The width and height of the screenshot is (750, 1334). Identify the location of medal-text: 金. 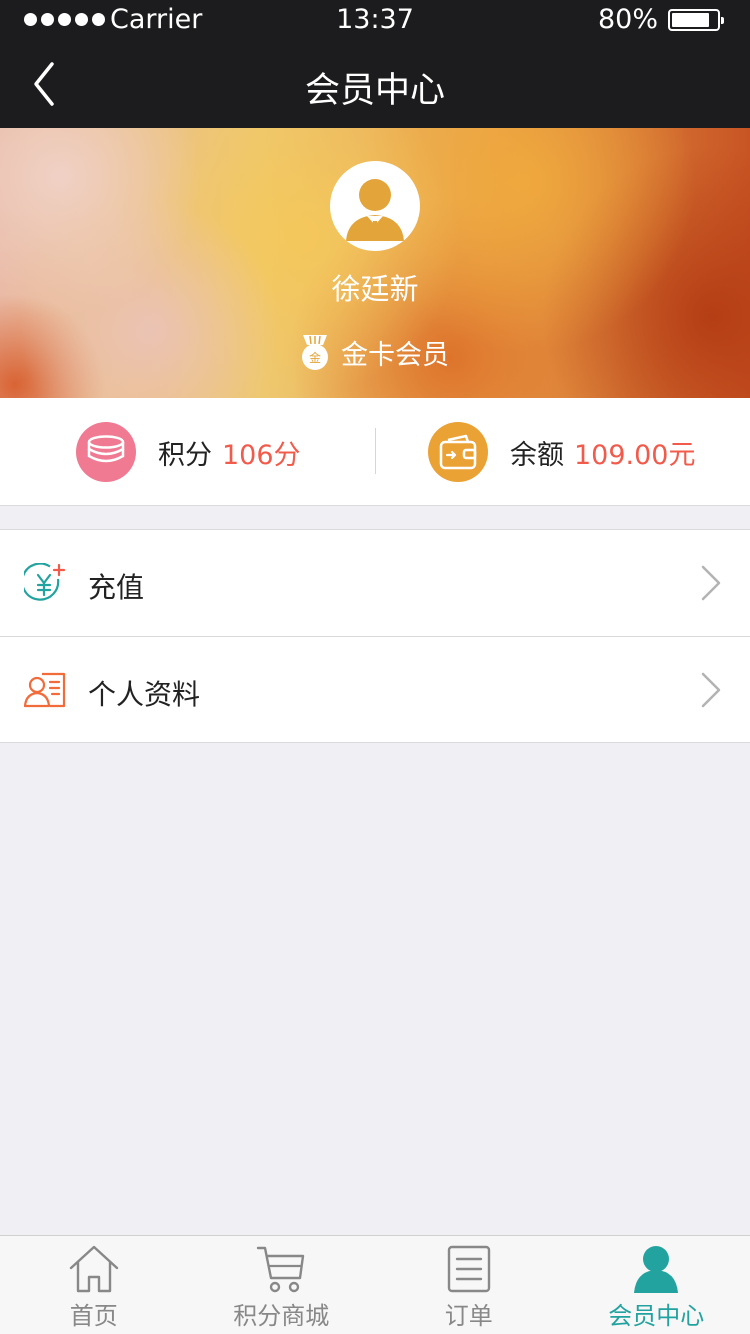
(315, 357).